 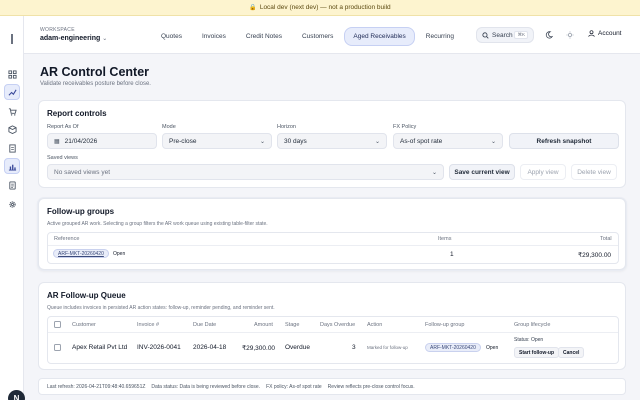 I want to click on row-stage: Overdue, so click(x=297, y=347).